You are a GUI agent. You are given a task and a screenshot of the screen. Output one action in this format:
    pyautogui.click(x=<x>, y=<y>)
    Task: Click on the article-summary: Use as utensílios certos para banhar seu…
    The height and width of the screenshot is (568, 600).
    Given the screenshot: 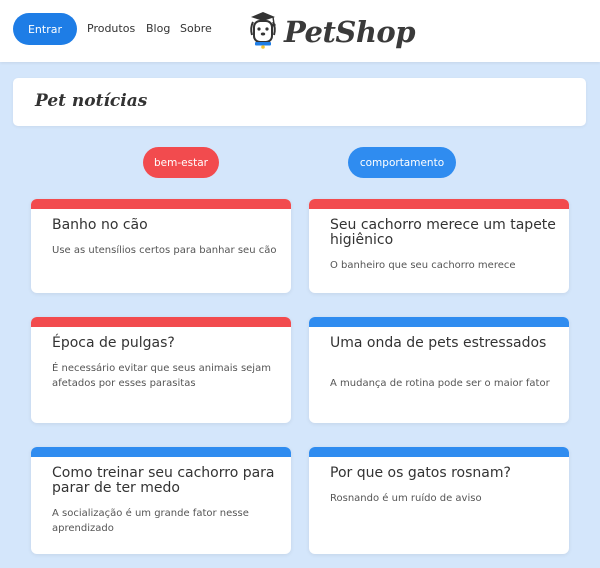 What is the action you would take?
    pyautogui.click(x=164, y=250)
    